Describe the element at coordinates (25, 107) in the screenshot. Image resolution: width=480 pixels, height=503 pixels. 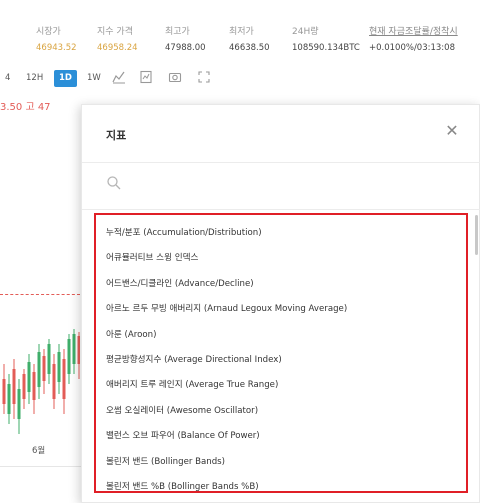
I see `ohlc-readout: 3.50 고 47` at that location.